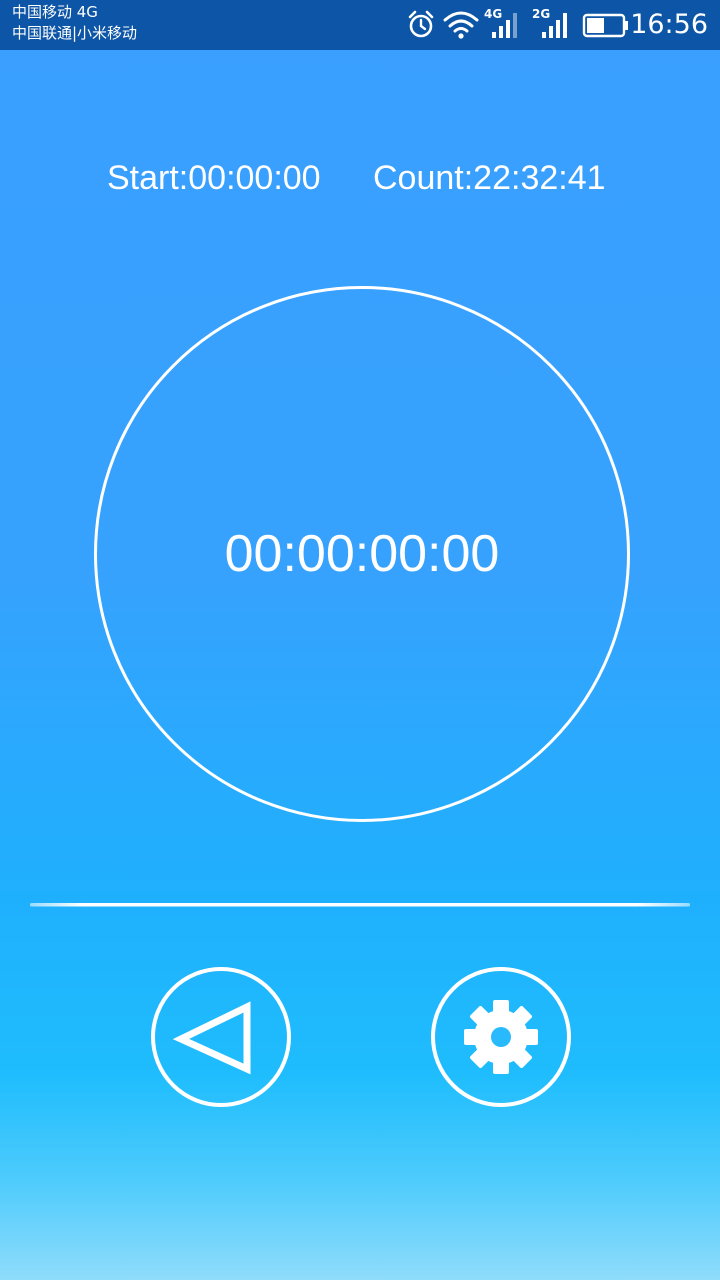 This screenshot has width=720, height=1280. What do you see at coordinates (360, 178) in the screenshot?
I see `counters-row: Start:00:00:00 Count:22:32:41` at bounding box center [360, 178].